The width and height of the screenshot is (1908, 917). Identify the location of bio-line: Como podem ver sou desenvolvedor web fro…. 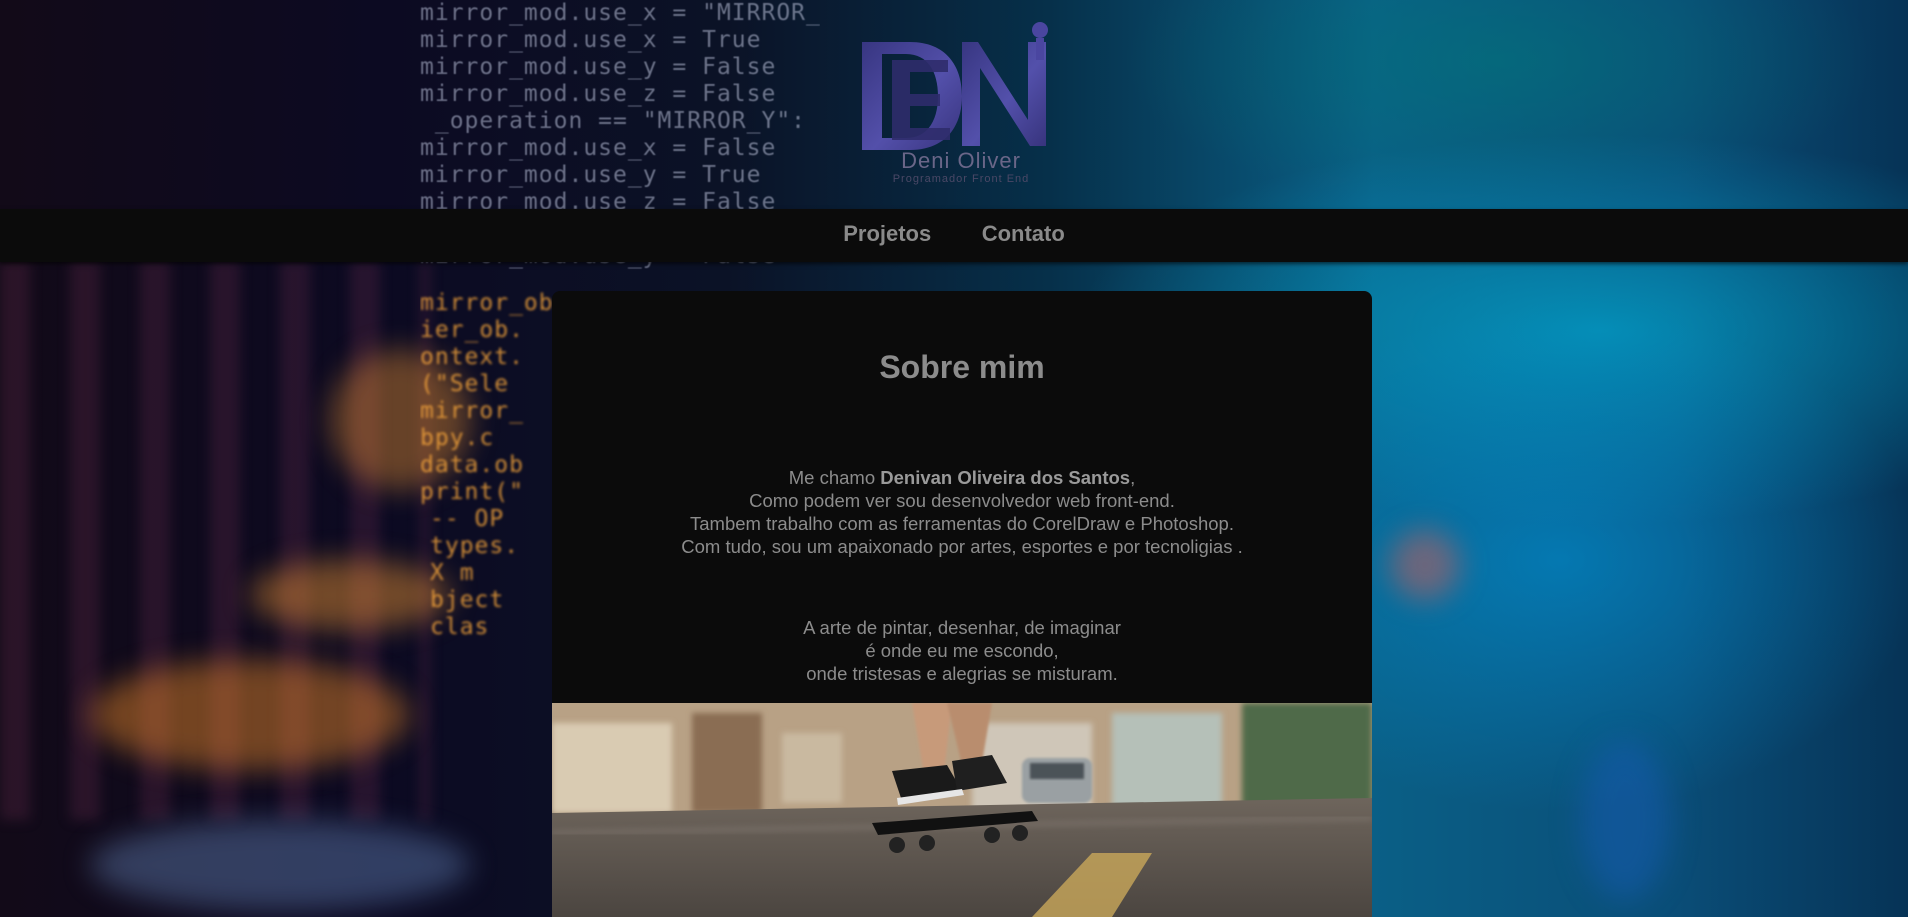
(962, 500).